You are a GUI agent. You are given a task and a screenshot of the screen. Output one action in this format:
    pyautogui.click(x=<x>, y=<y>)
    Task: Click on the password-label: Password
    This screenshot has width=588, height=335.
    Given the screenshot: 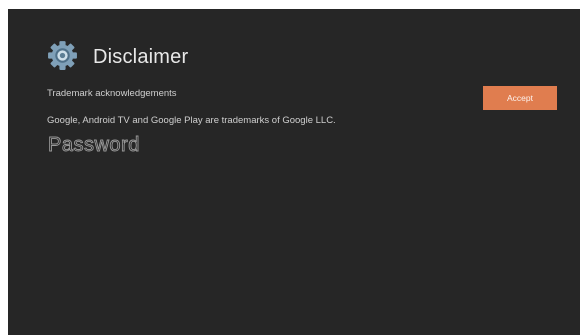 What is the action you would take?
    pyautogui.click(x=94, y=145)
    